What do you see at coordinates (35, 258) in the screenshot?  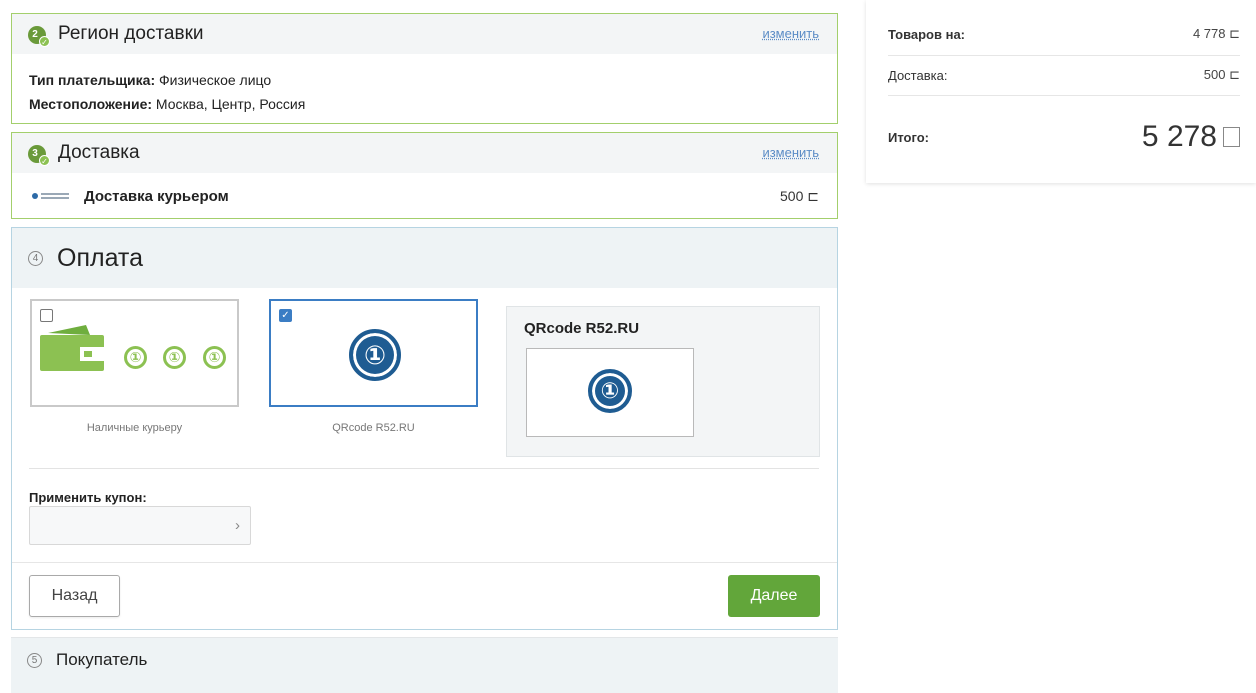 I see `step-number-icon: 4` at bounding box center [35, 258].